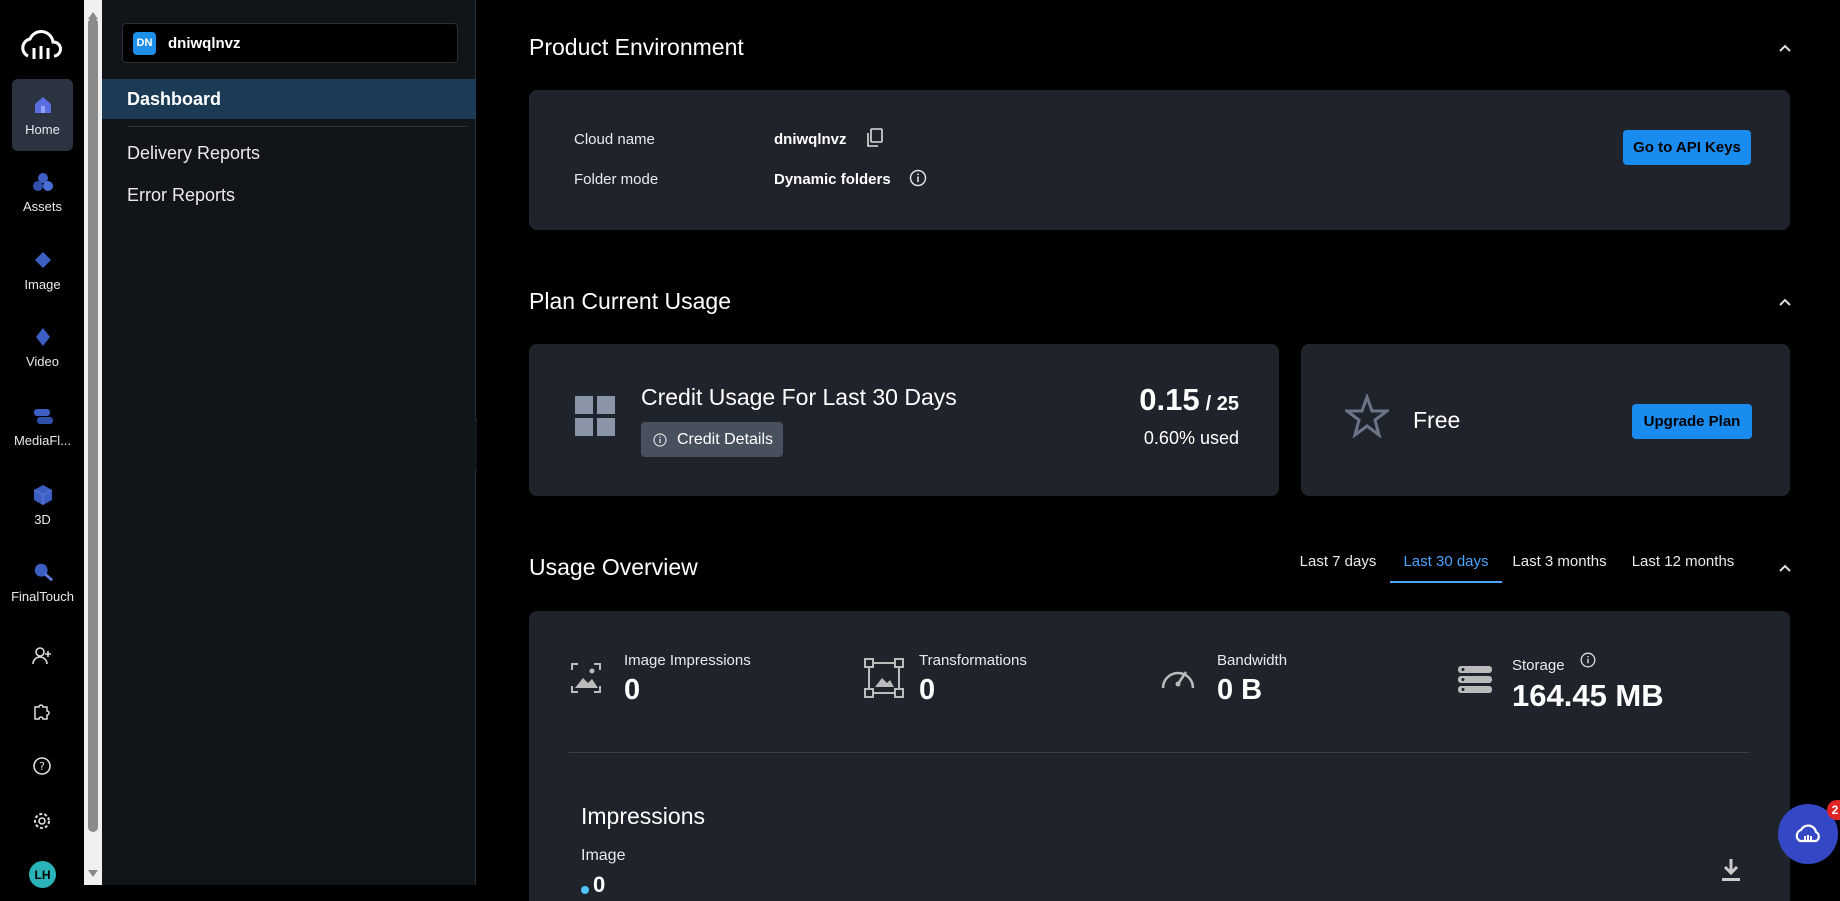 The image size is (1840, 901). Describe the element at coordinates (42, 46) in the screenshot. I see `cloudinary-logo` at that location.